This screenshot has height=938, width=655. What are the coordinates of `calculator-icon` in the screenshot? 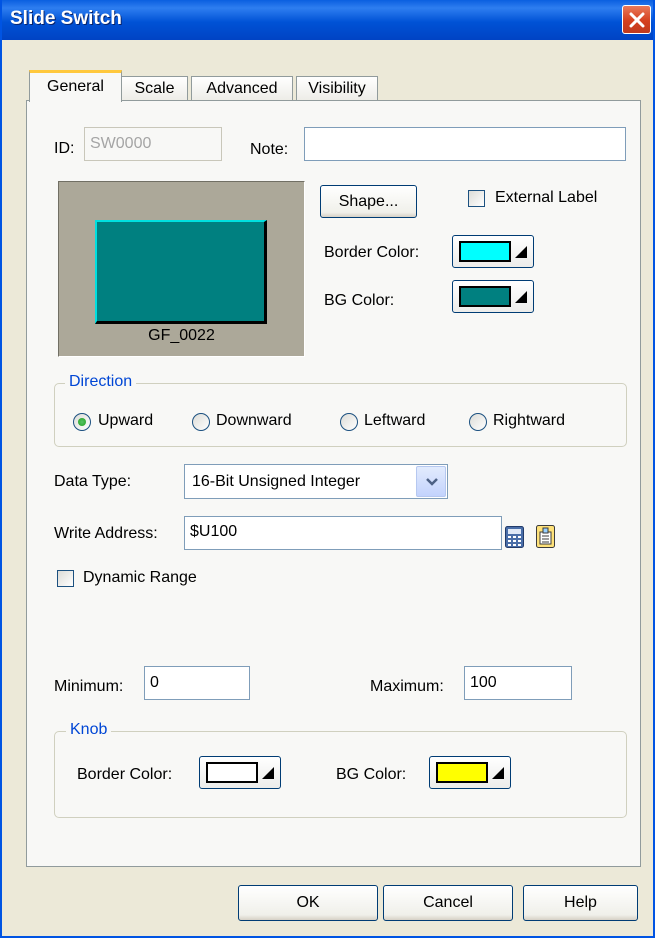 It's located at (514, 537).